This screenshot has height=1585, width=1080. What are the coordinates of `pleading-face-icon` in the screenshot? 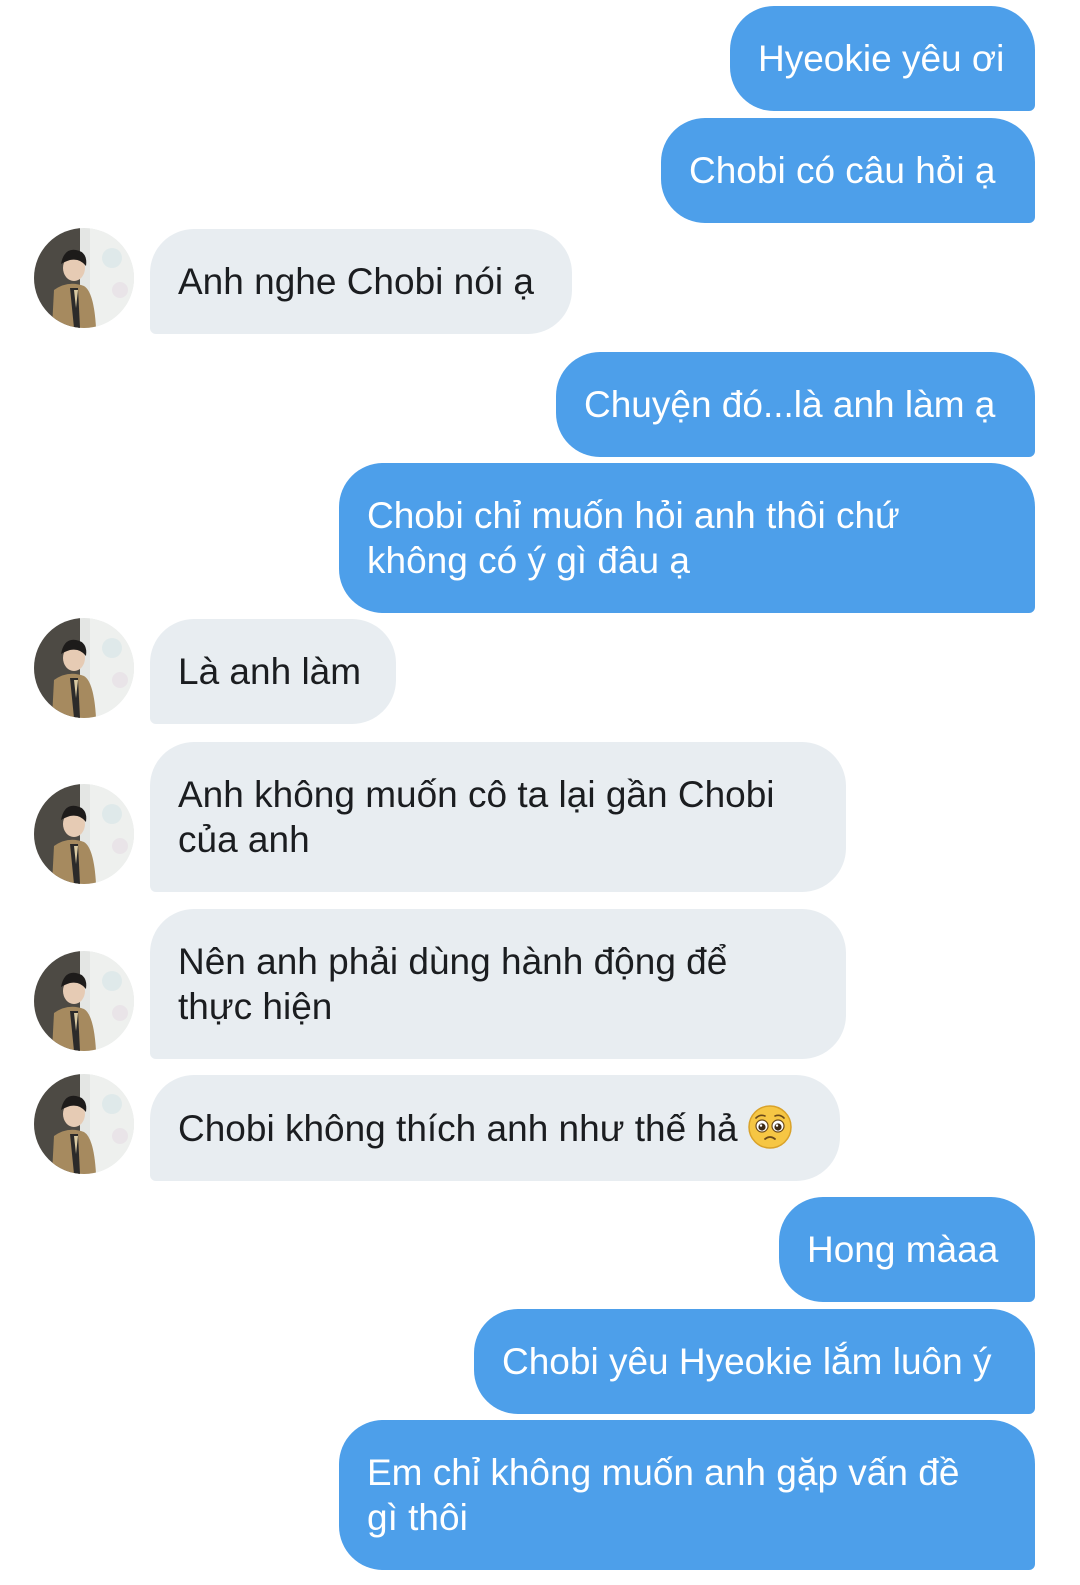 It's located at (770, 1127).